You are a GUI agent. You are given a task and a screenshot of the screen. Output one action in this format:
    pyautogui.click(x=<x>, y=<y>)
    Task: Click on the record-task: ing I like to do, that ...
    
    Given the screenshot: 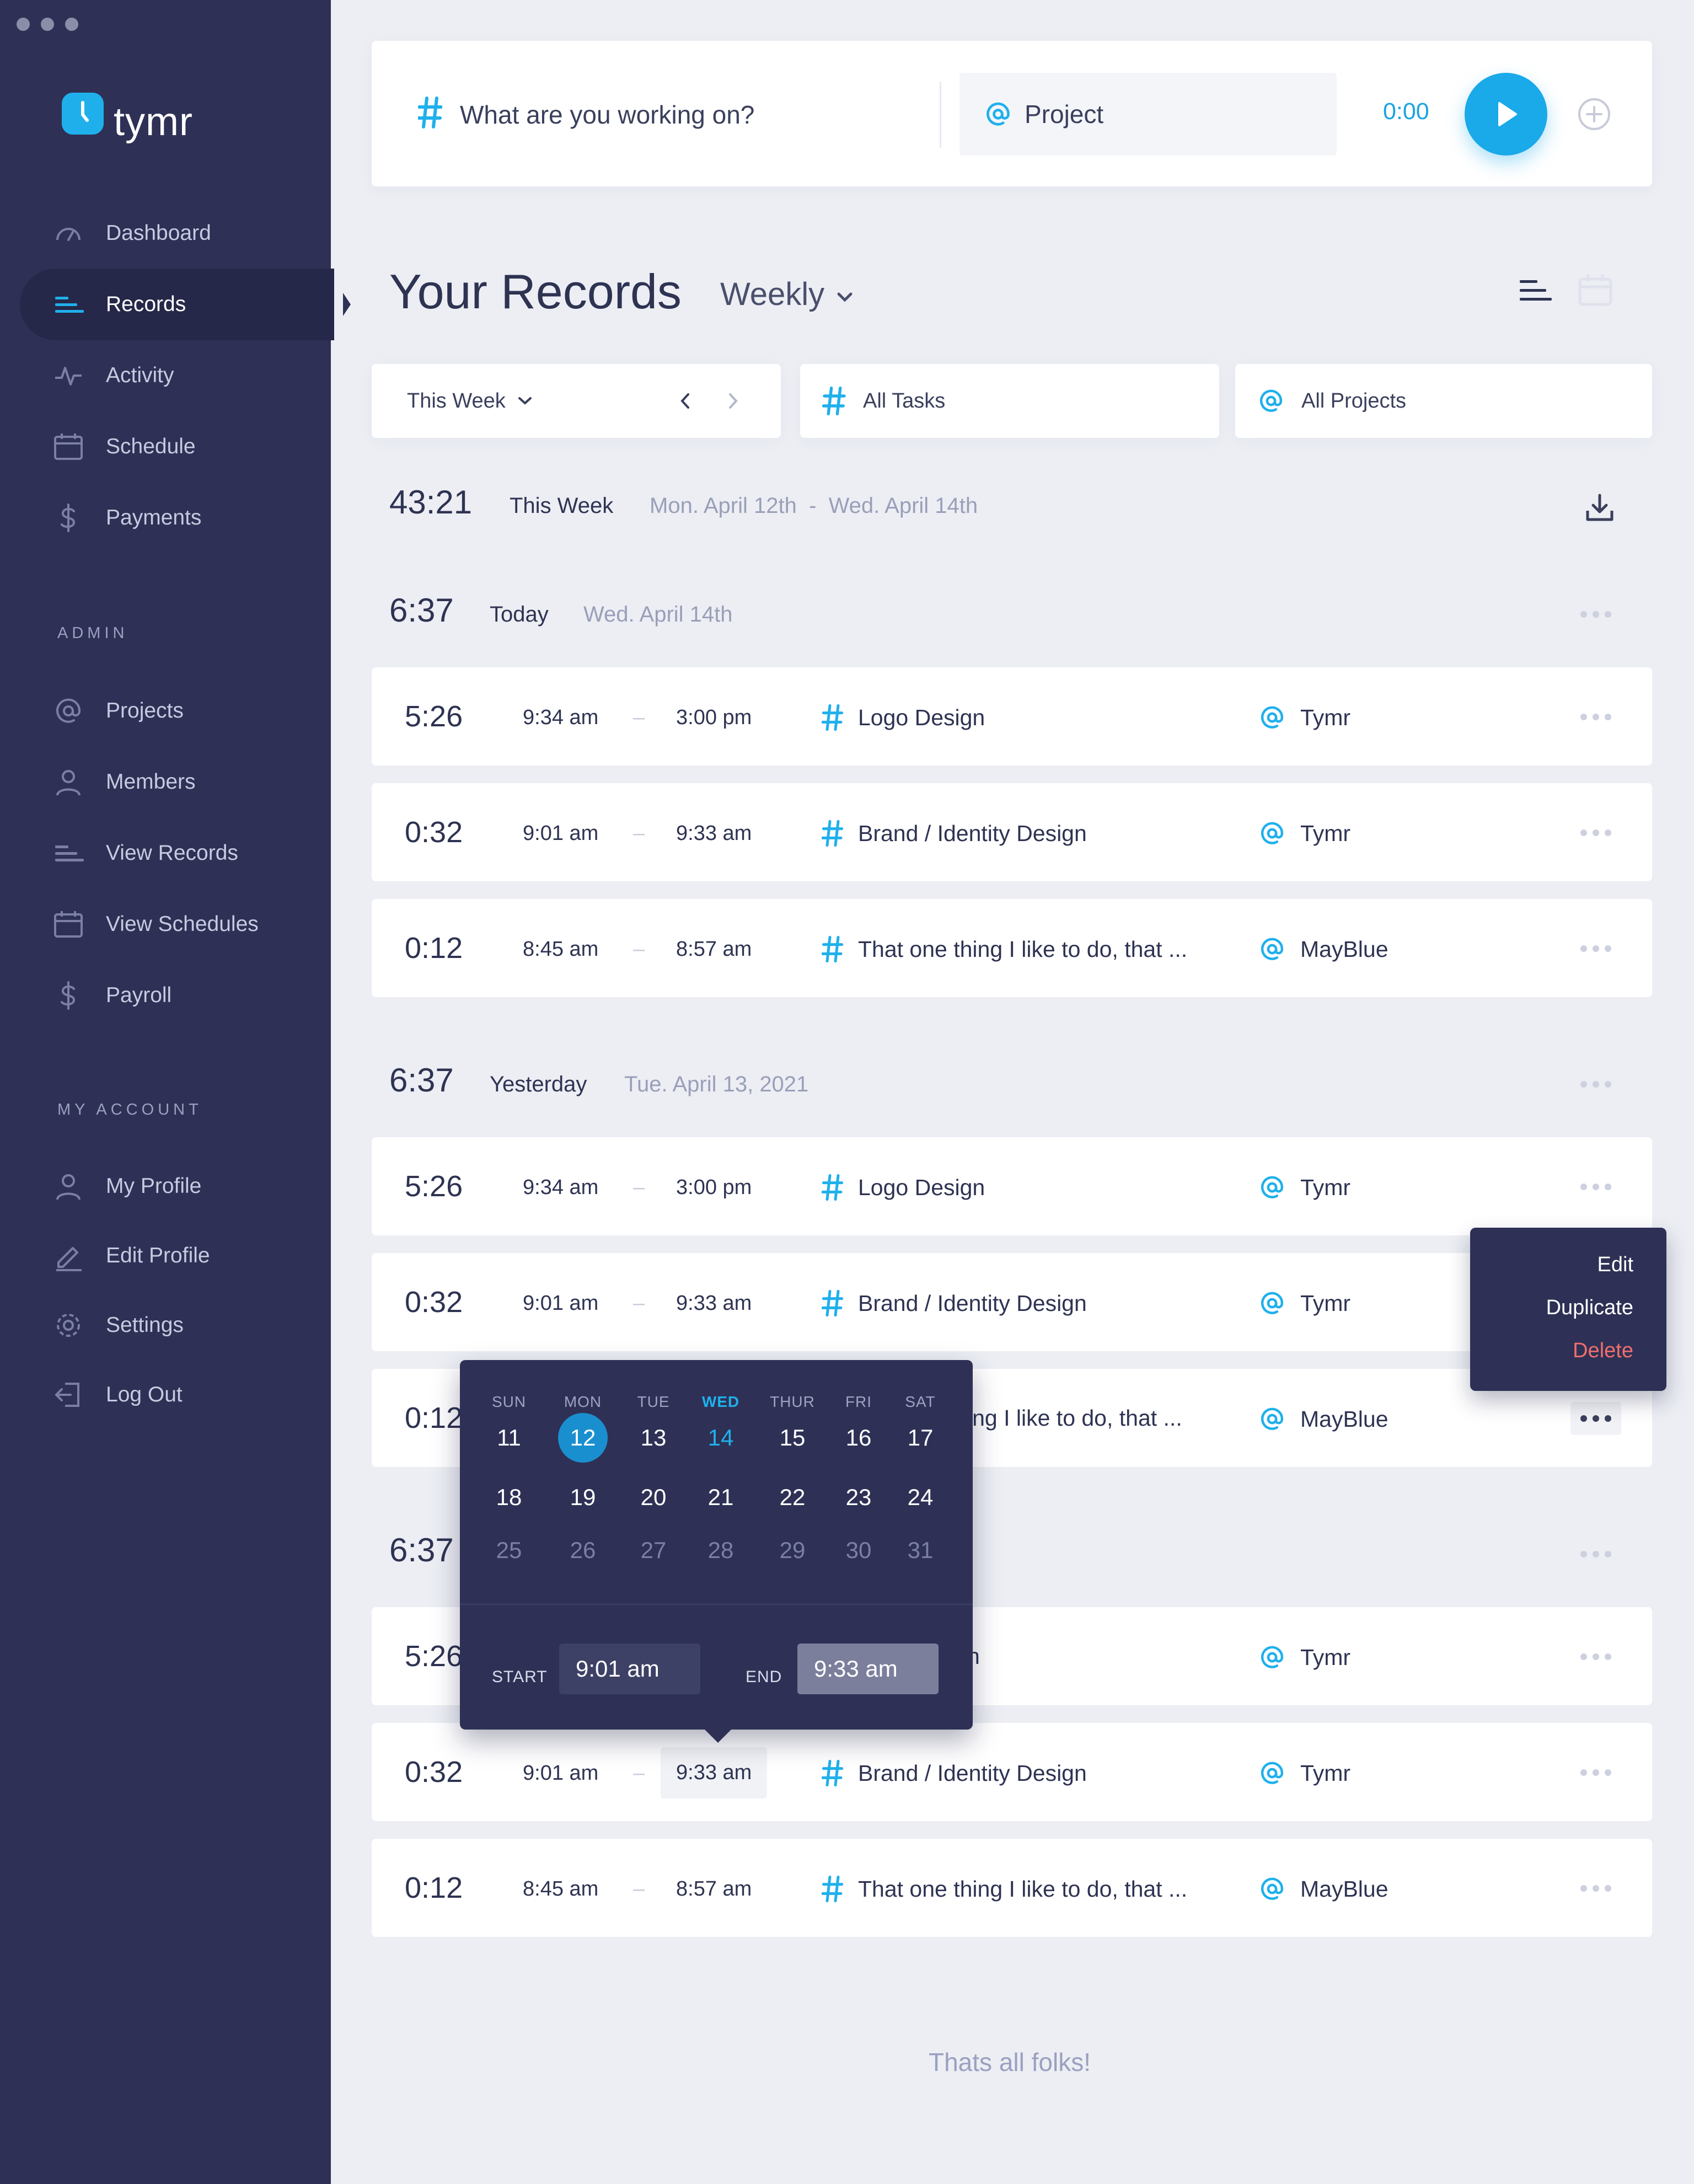 What is the action you would take?
    pyautogui.click(x=1074, y=1418)
    